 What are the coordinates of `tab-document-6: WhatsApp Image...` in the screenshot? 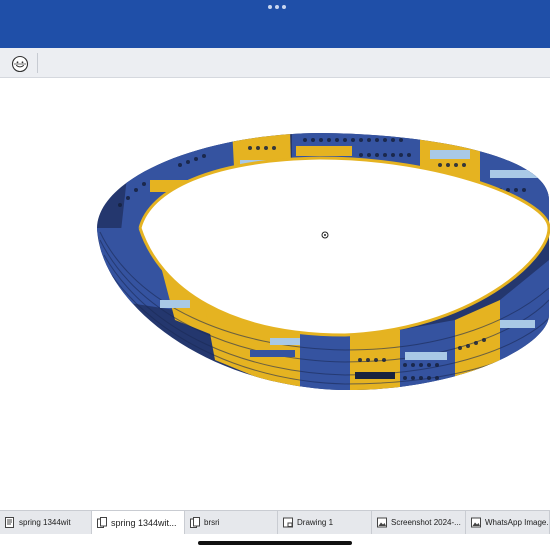 It's located at (508, 522).